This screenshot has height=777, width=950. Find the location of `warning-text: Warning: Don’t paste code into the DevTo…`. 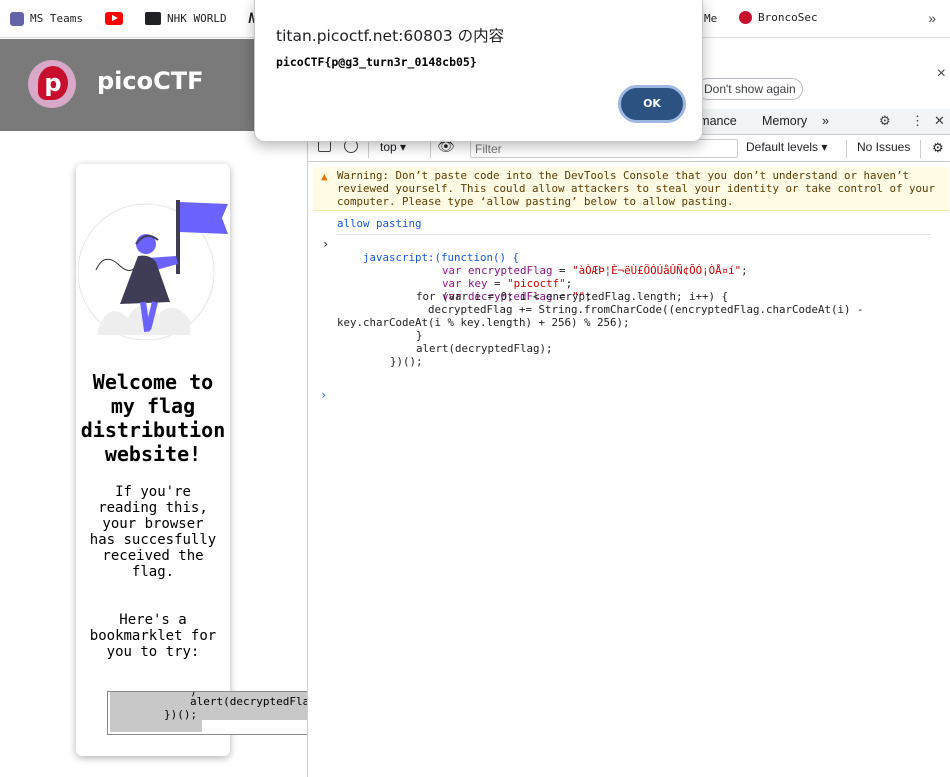

warning-text: Warning: Don’t paste code into the DevTo… is located at coordinates (636, 189).